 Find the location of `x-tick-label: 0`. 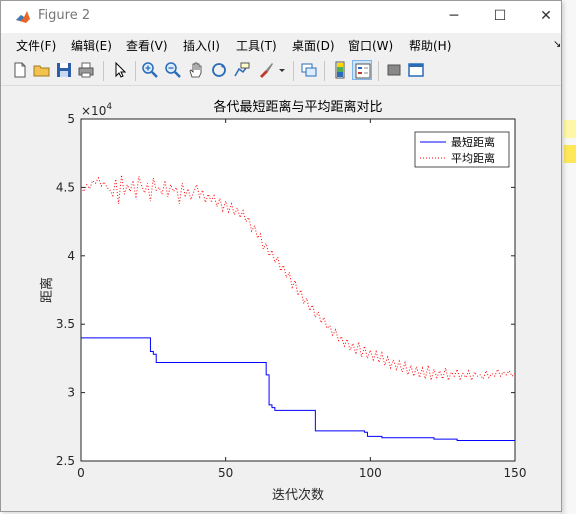

x-tick-label: 0 is located at coordinates (81, 473).